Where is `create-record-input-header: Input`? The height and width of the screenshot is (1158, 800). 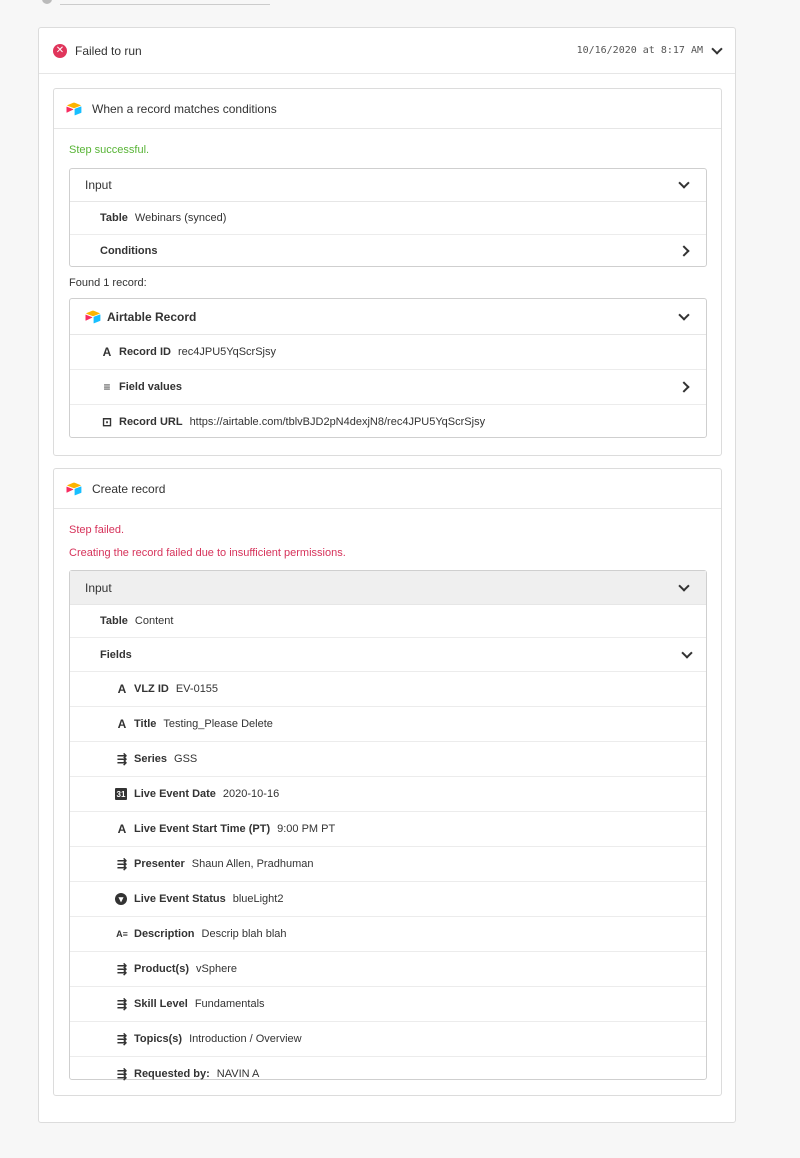 create-record-input-header: Input is located at coordinates (388, 588).